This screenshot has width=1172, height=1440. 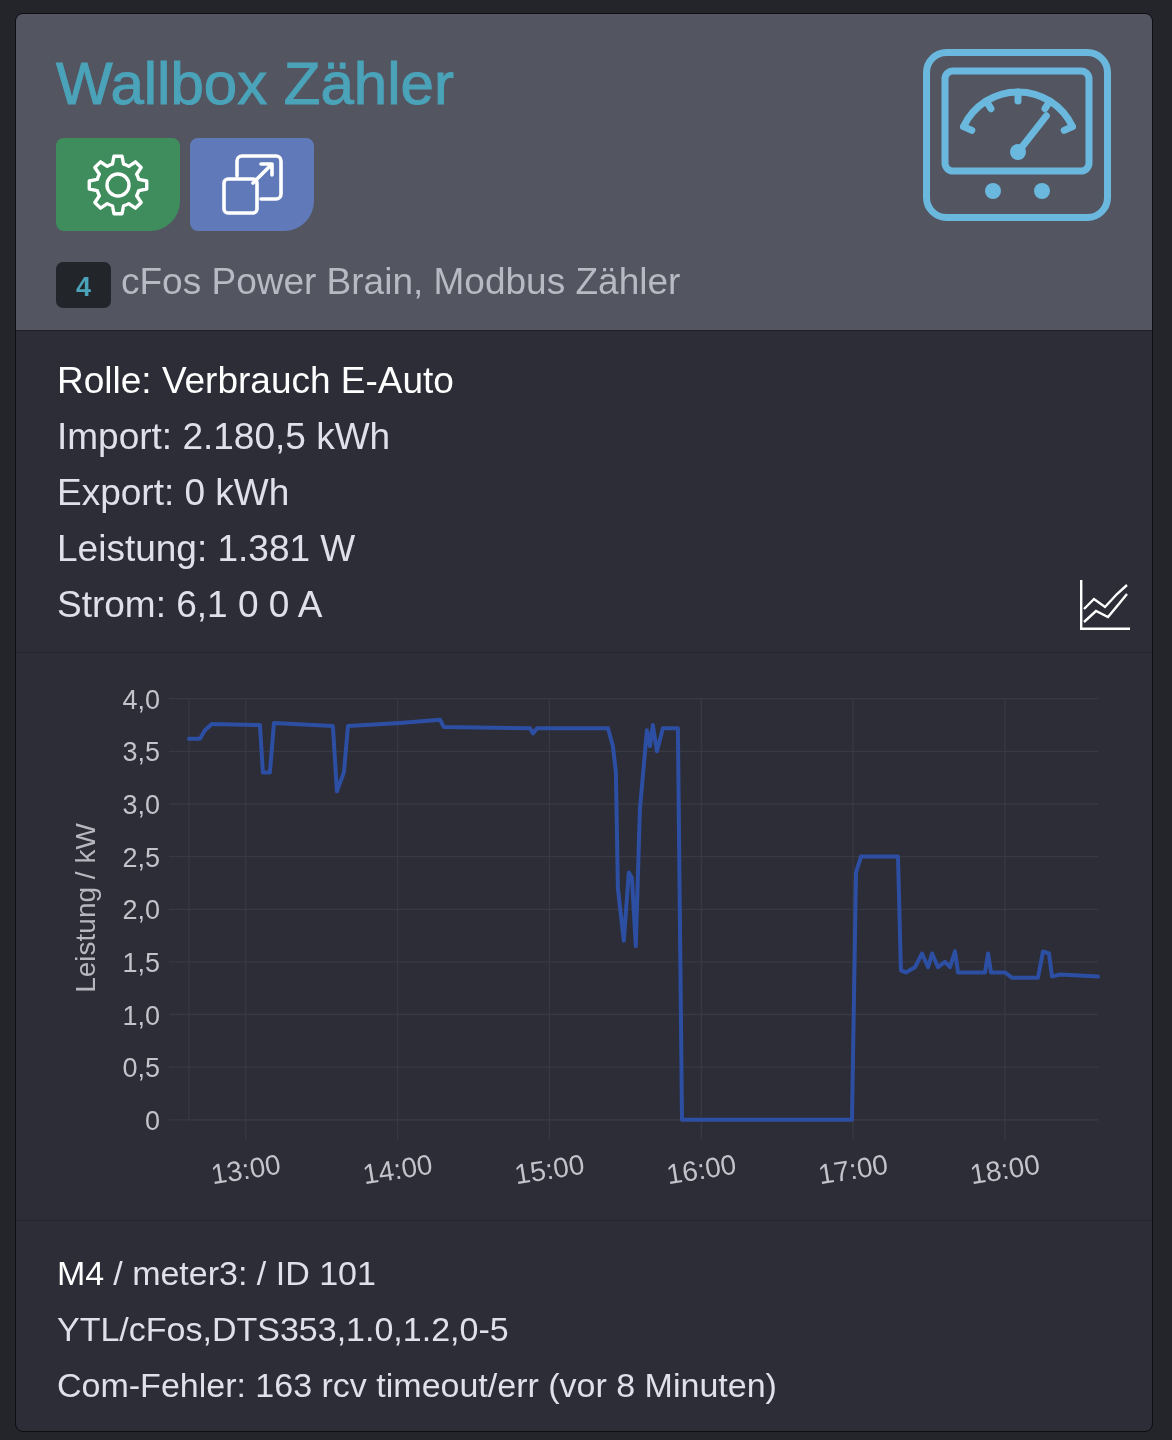 I want to click on y-tick-label: 3,0, so click(x=141, y=805).